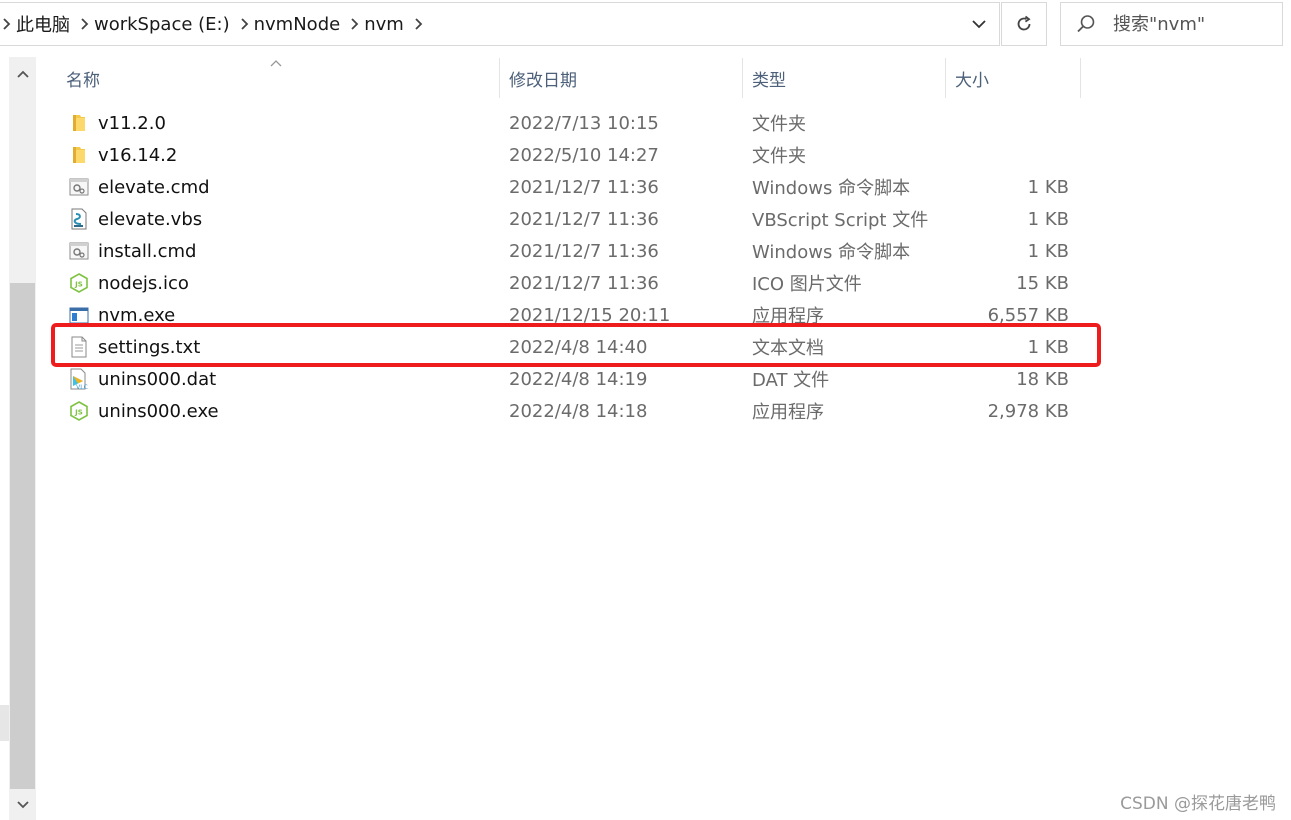  What do you see at coordinates (46, 24) in the screenshot?
I see `breadcrumb-this-pc: 此电脑` at bounding box center [46, 24].